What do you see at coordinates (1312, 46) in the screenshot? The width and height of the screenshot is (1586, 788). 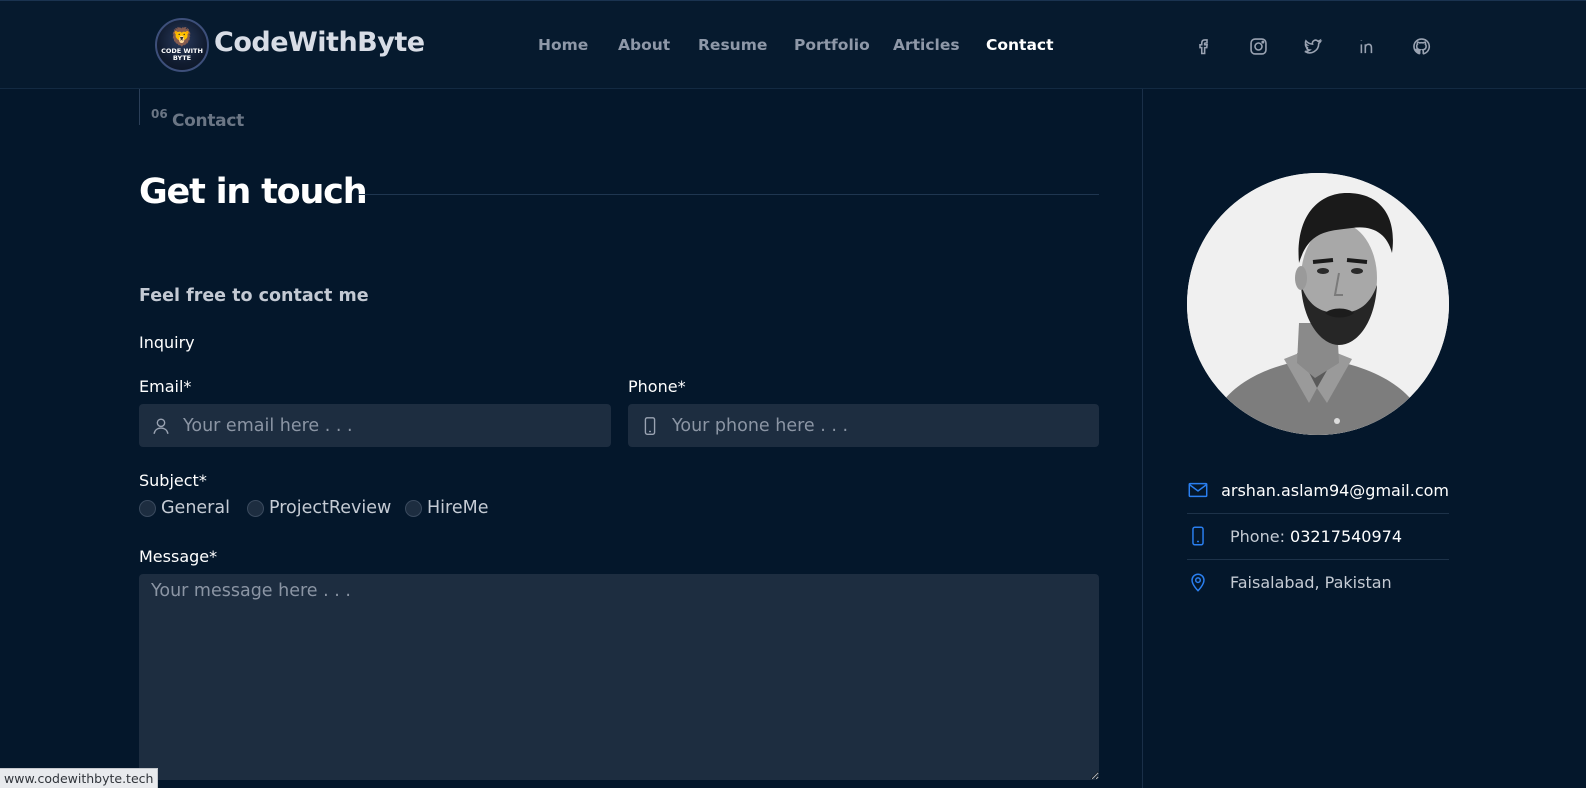 I see `twitter-icon` at bounding box center [1312, 46].